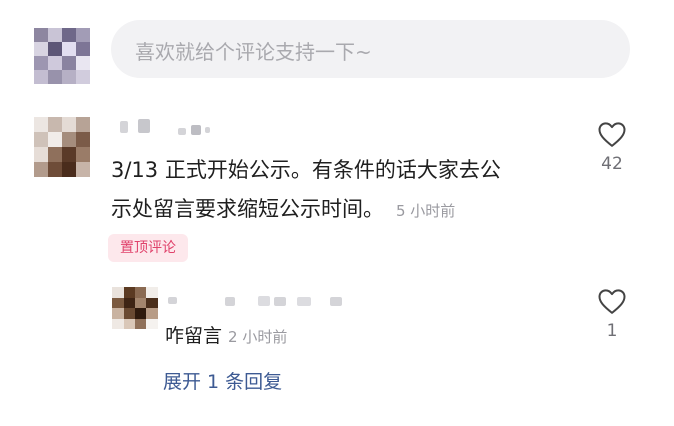 This screenshot has width=674, height=426. I want to click on pinned-comment-badge: 置顶评论, so click(148, 248).